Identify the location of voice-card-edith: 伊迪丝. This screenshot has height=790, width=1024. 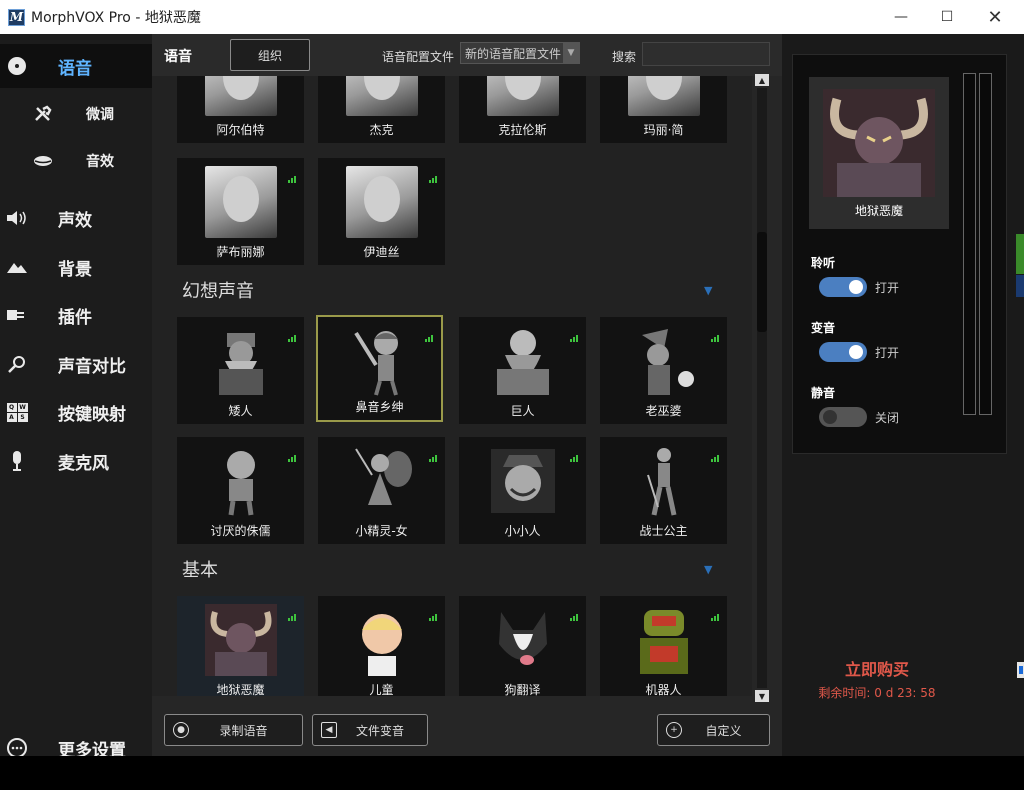
(381, 211).